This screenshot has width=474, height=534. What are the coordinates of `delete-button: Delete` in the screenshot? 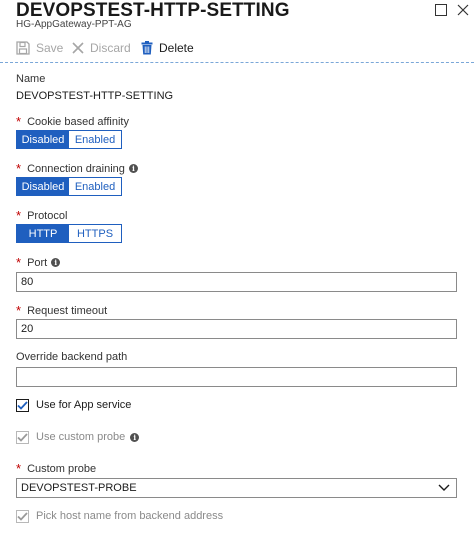 It's located at (167, 48).